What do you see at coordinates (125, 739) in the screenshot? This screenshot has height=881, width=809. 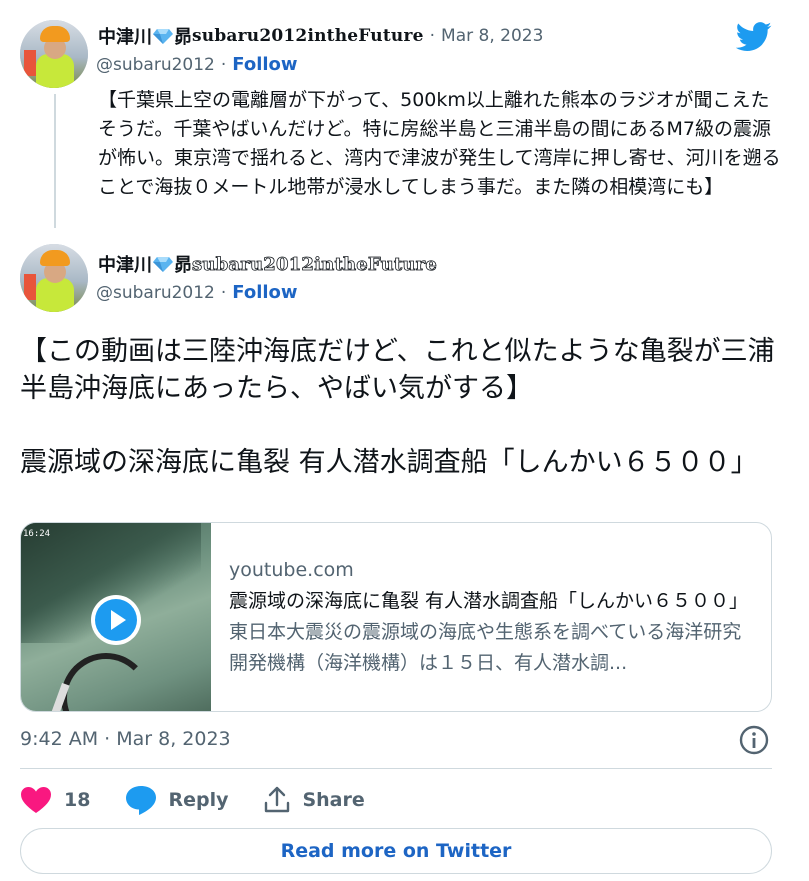 I see `tweet-timestamp: 9:42 AM · Mar 8, 2023` at bounding box center [125, 739].